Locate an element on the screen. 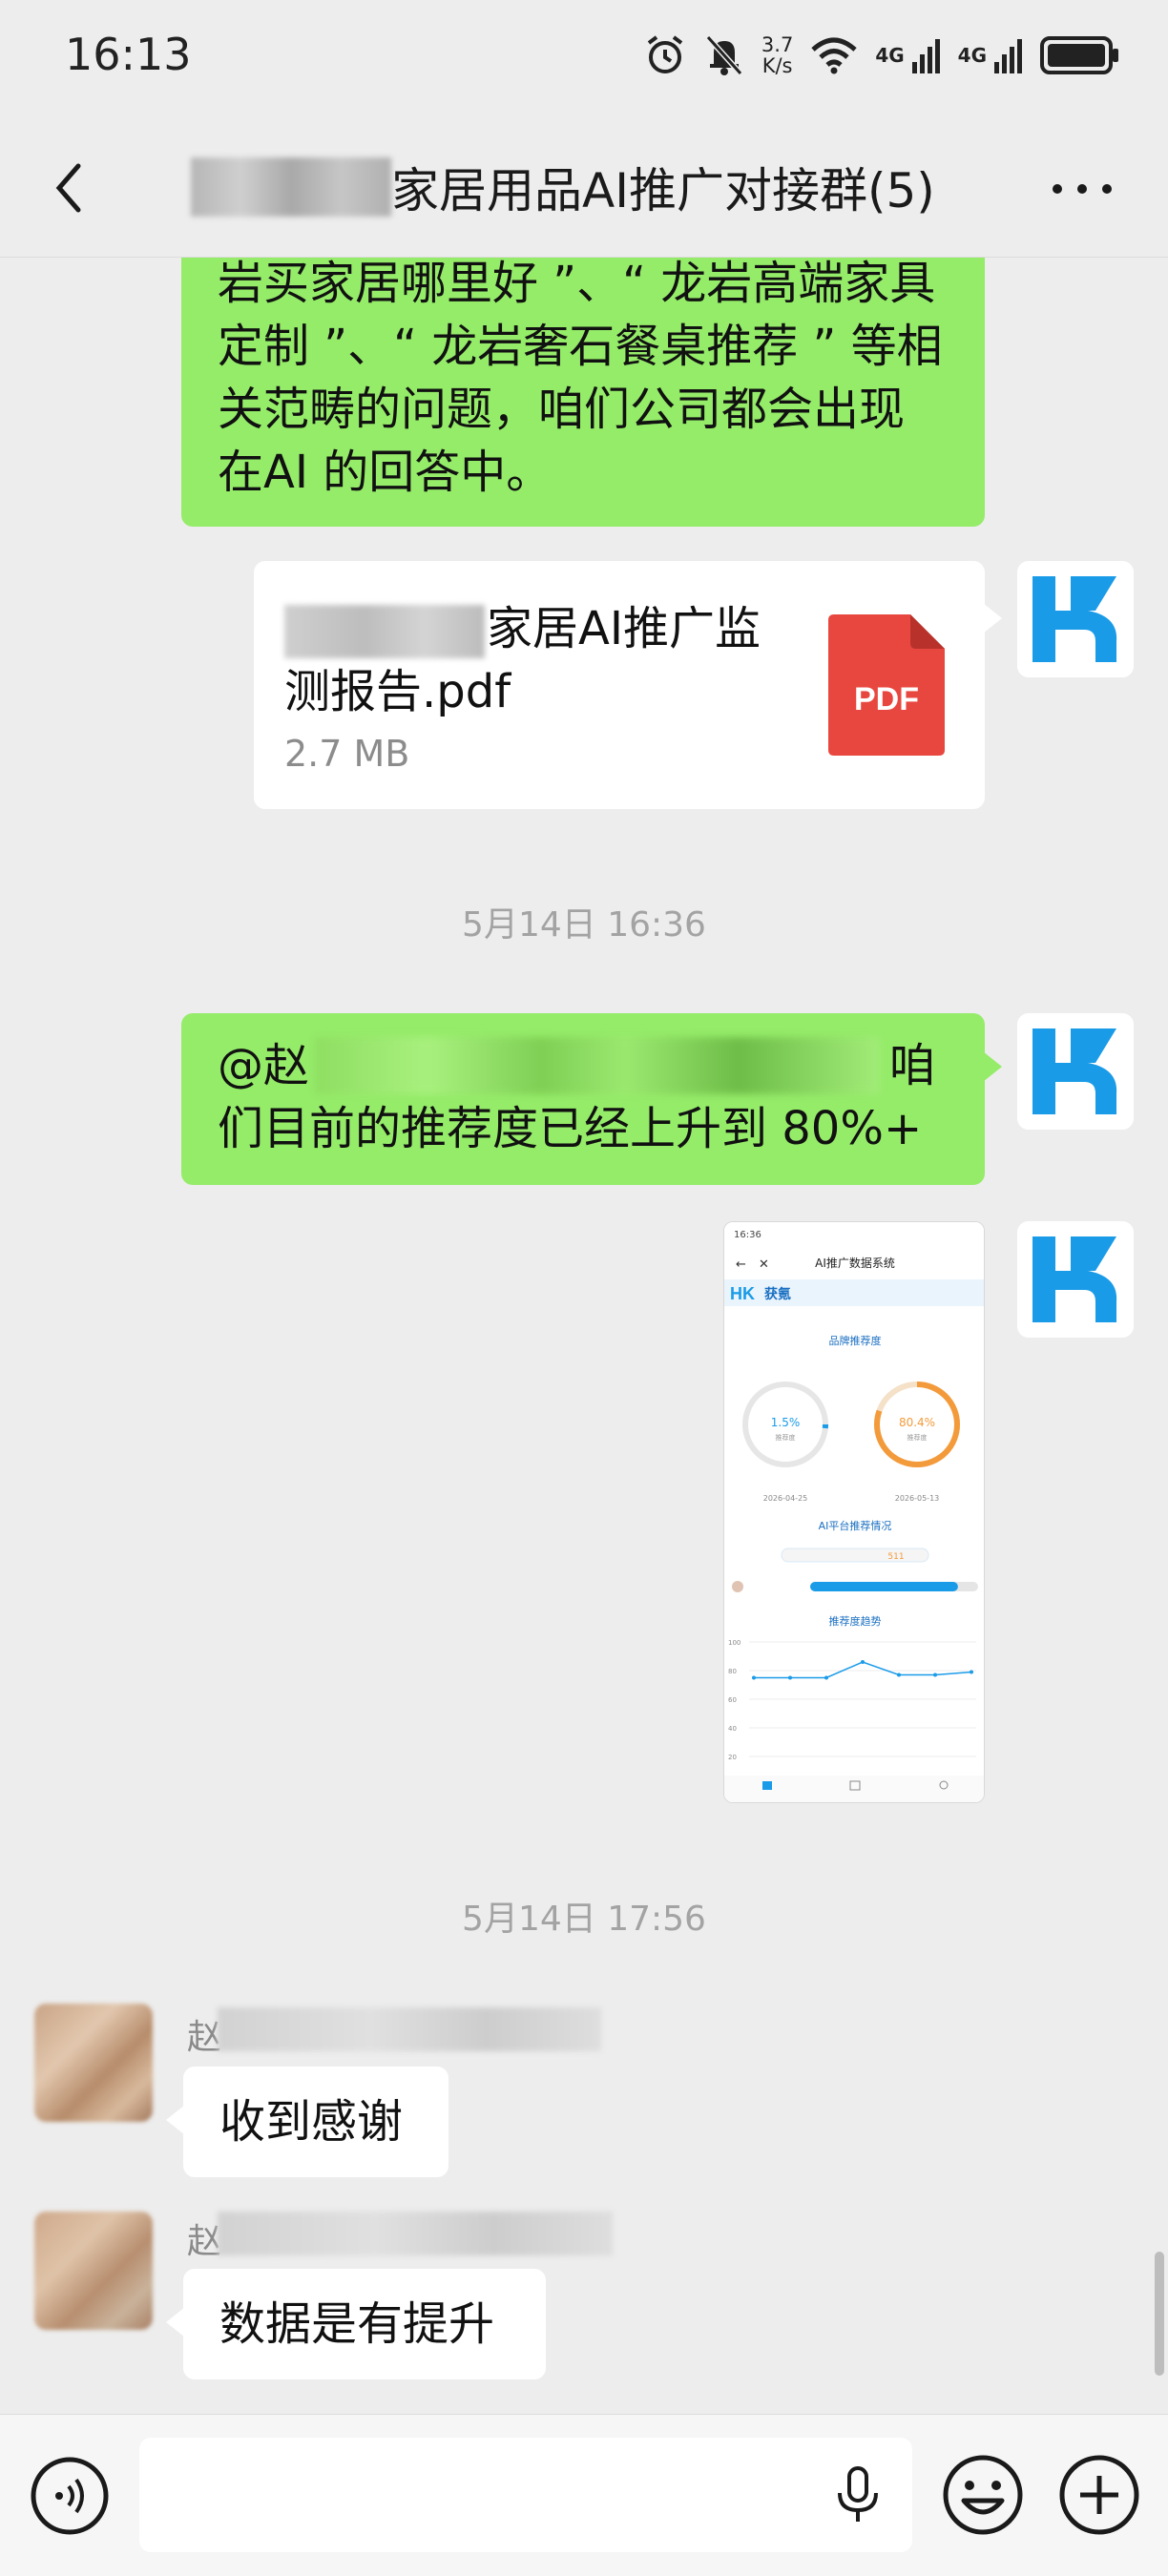 The image size is (1168, 2576). net-speed: 3.7 K/s is located at coordinates (777, 55).